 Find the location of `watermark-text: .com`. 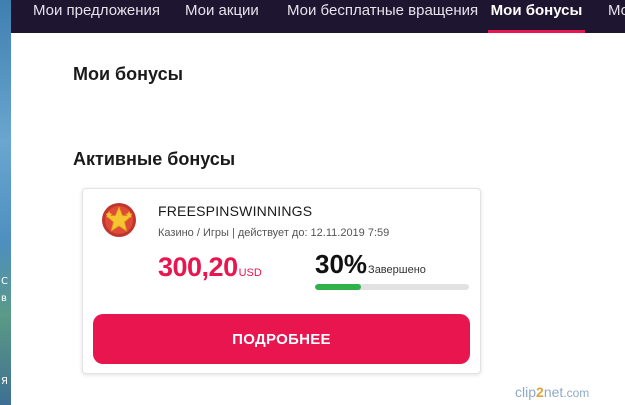

watermark-text: .com is located at coordinates (576, 393).